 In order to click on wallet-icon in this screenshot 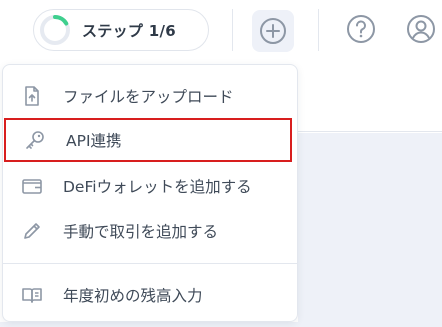, I will do `click(32, 186)`.